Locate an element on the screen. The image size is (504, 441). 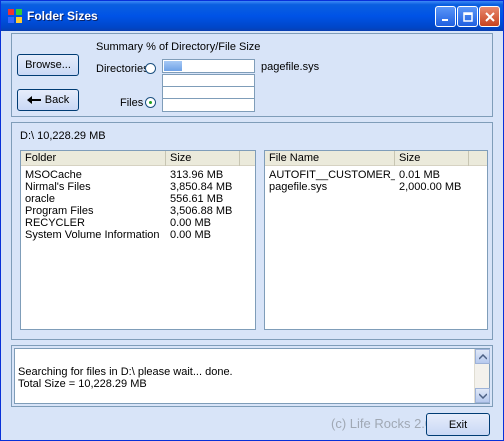
folder-list-header: Folder Size is located at coordinates (138, 158).